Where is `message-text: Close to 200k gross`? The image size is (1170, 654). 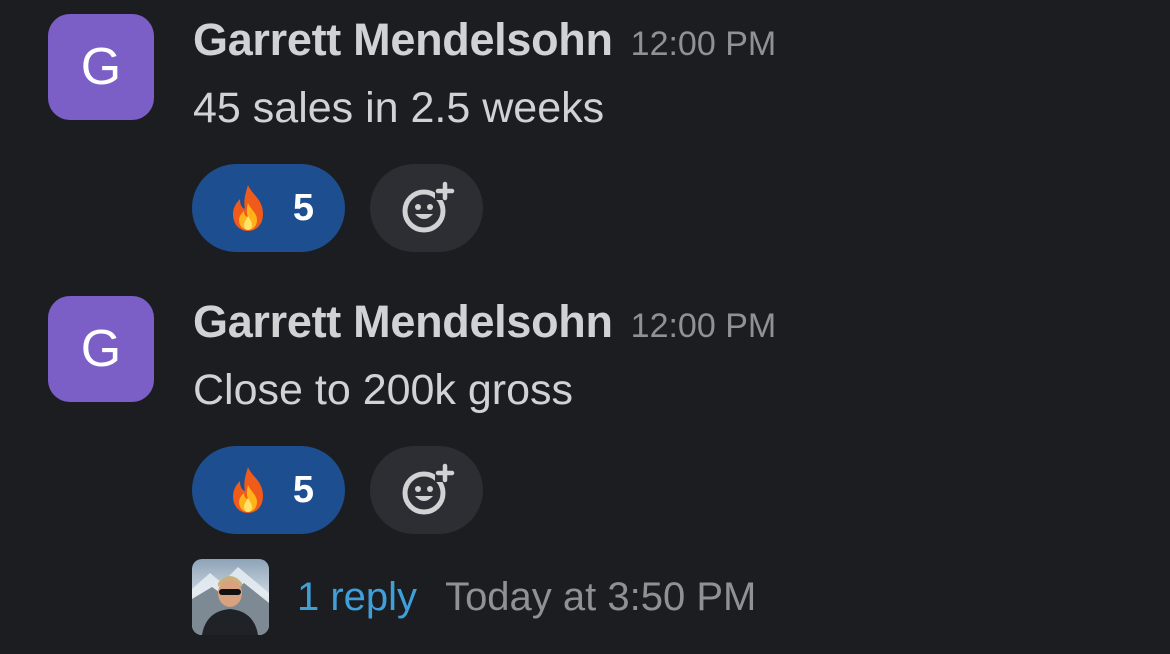 message-text: Close to 200k gross is located at coordinates (383, 390).